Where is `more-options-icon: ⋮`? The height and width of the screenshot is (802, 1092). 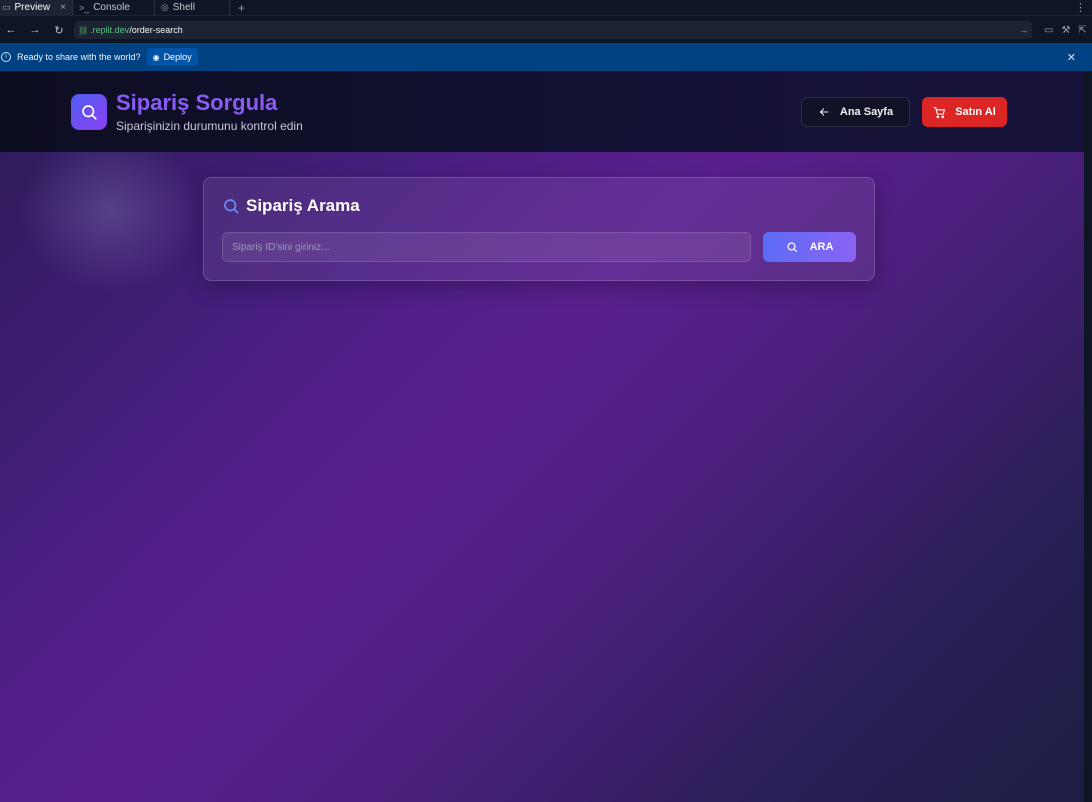
more-options-icon: ⋮ is located at coordinates (1083, 7).